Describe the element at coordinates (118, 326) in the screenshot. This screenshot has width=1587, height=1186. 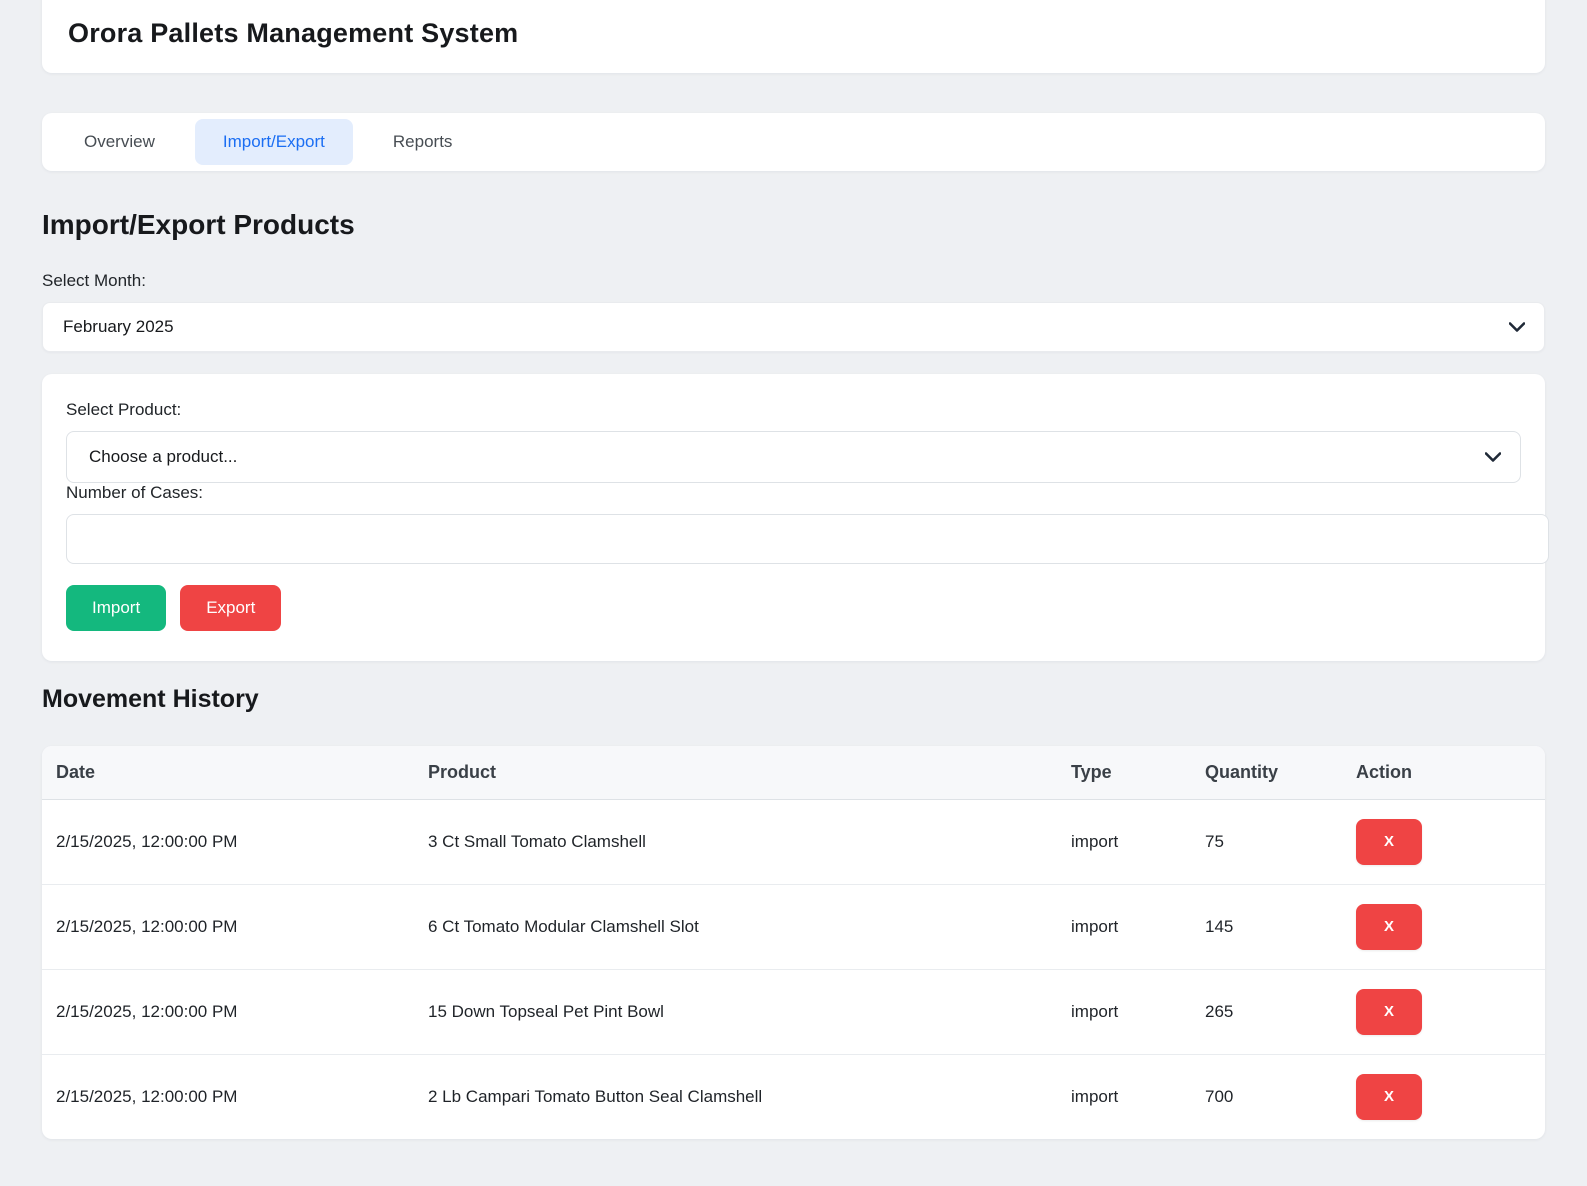
I see `month-select-value: February 2025` at that location.